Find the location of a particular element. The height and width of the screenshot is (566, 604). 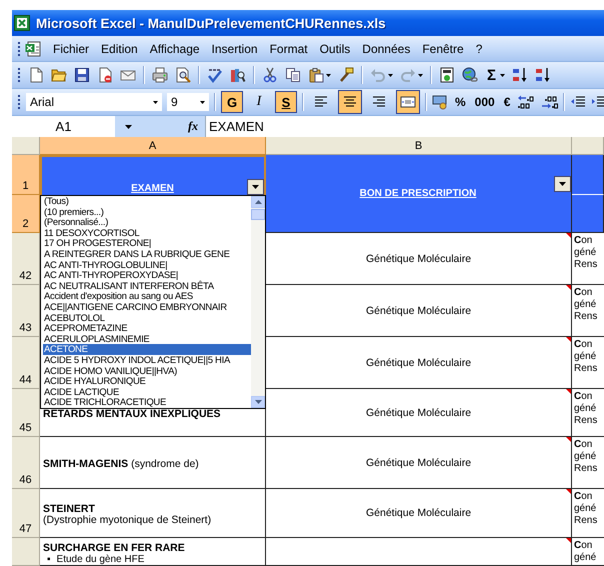

spelling-icon is located at coordinates (215, 75).